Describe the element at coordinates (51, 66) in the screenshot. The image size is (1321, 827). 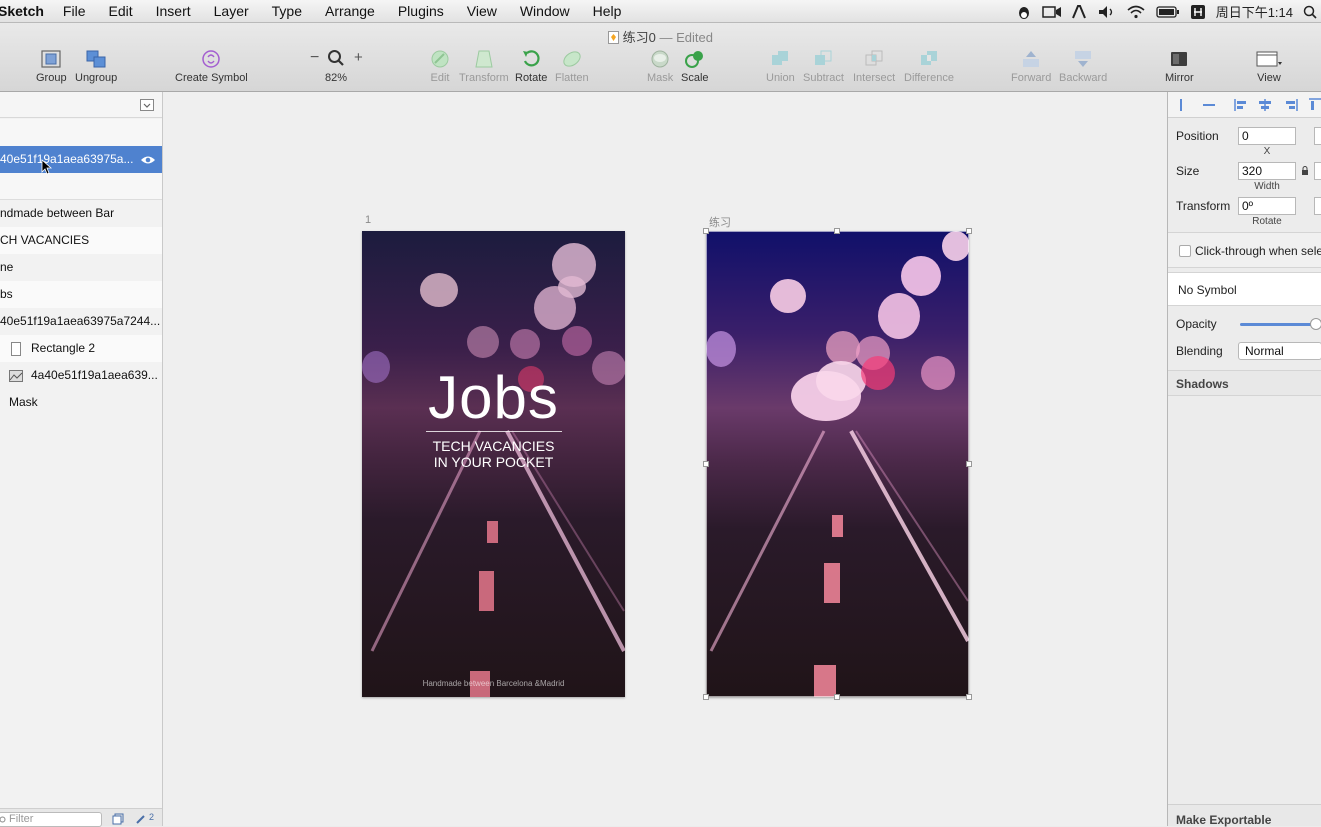
I see `group-button: Group` at that location.